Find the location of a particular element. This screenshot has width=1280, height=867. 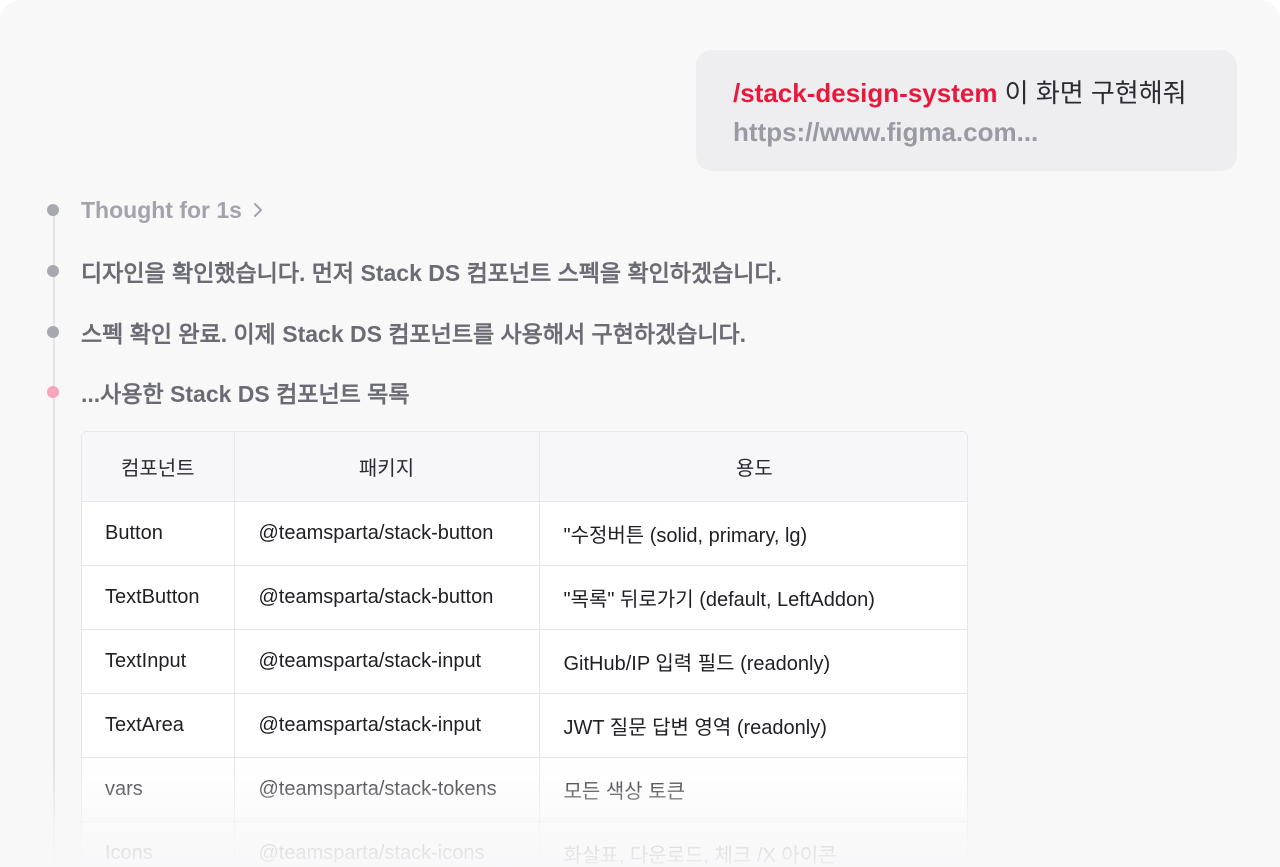

table-cell: @teamsparta/stack-tokens is located at coordinates (387, 789).